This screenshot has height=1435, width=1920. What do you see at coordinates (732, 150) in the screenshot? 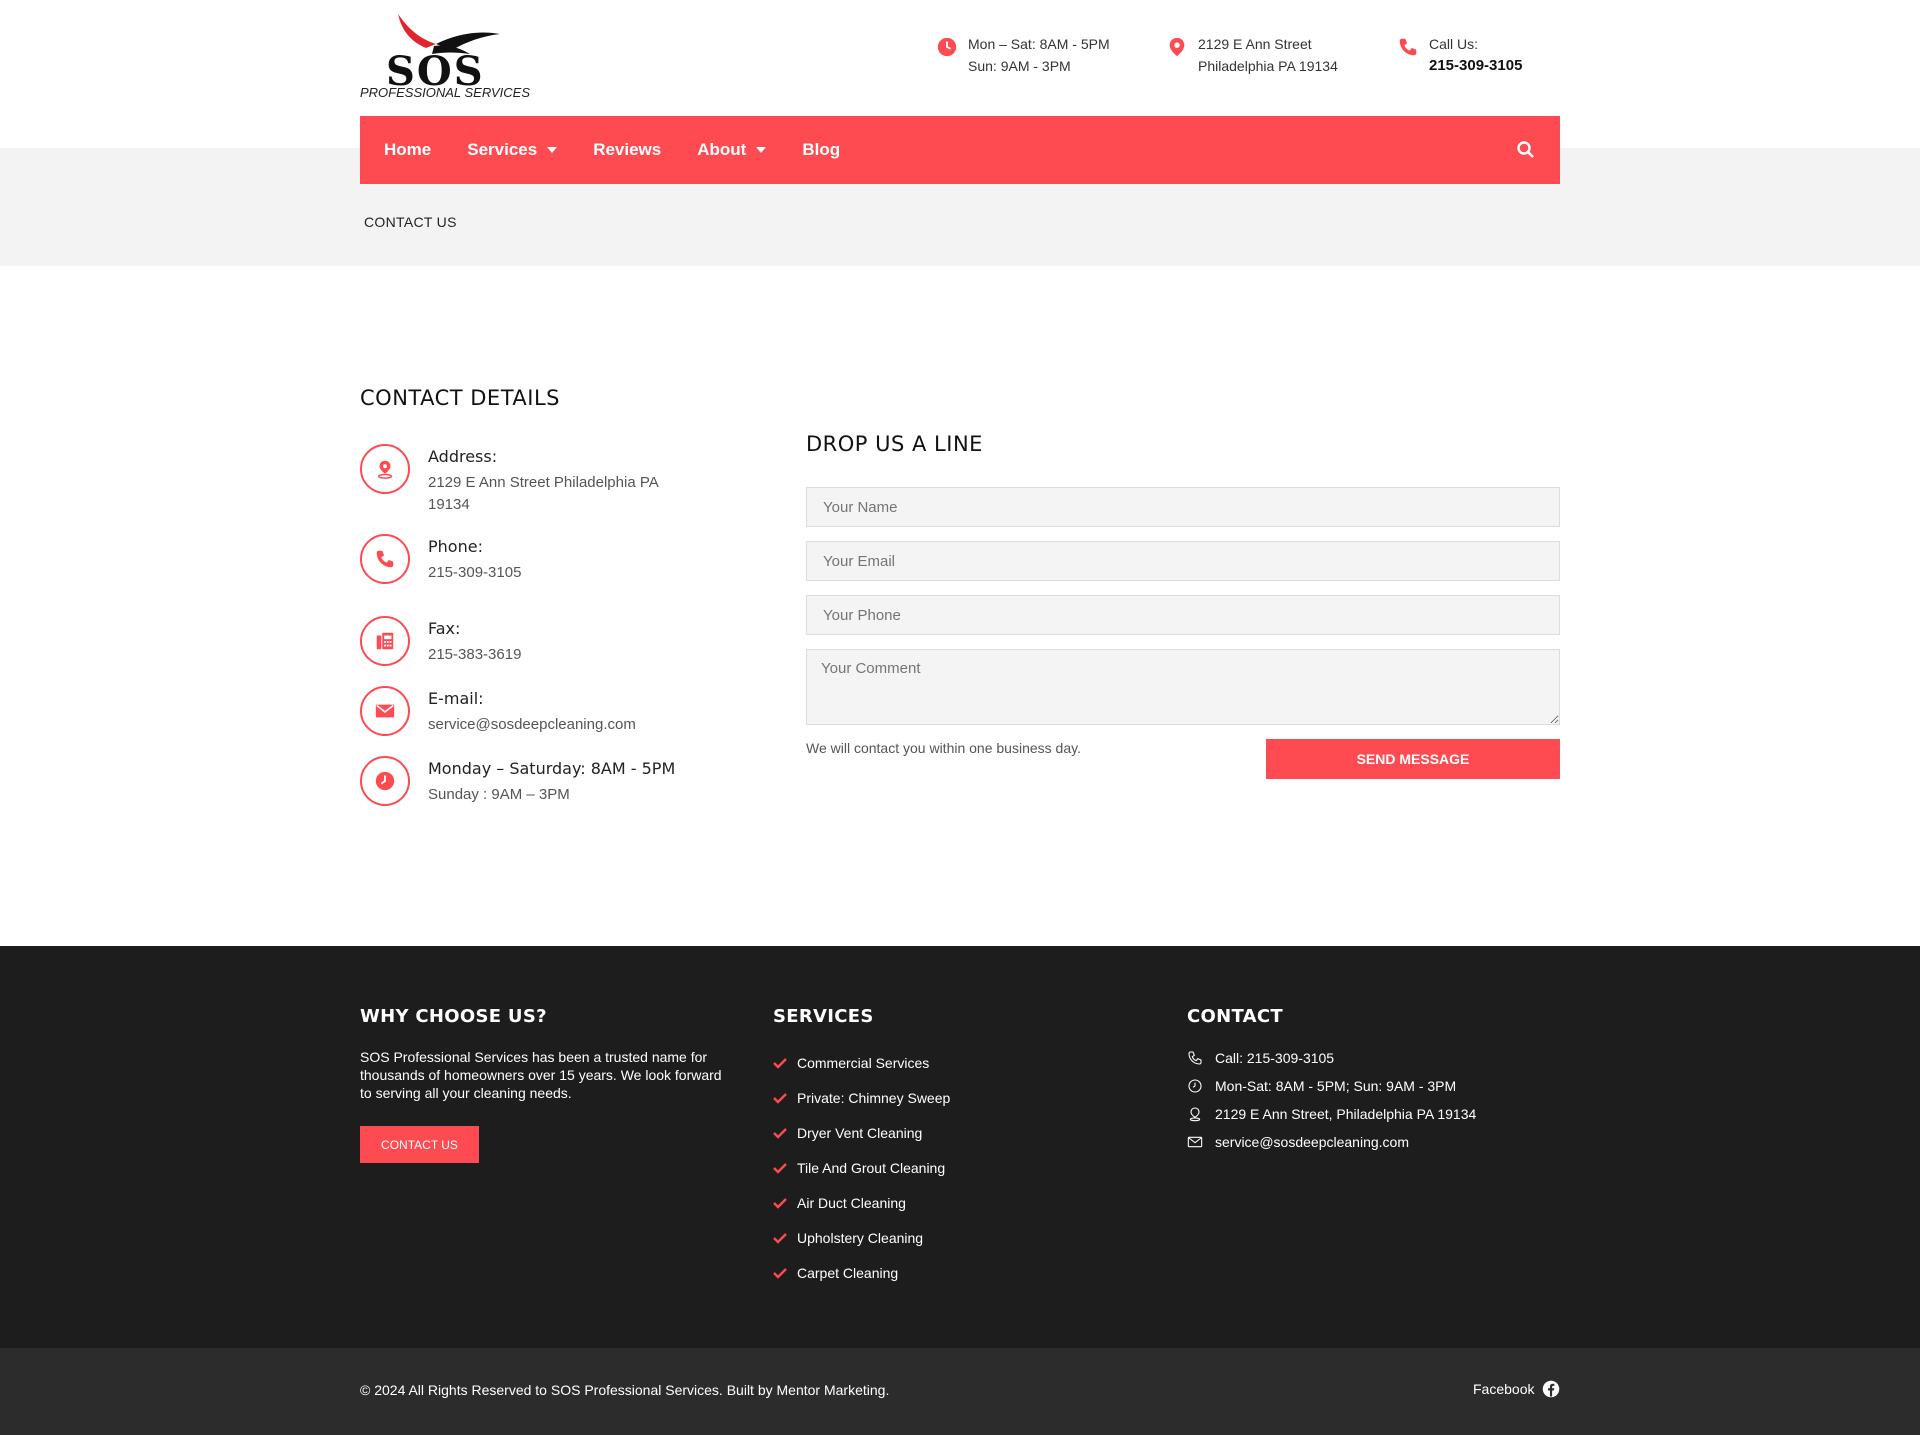
I see `nav-about: About` at bounding box center [732, 150].